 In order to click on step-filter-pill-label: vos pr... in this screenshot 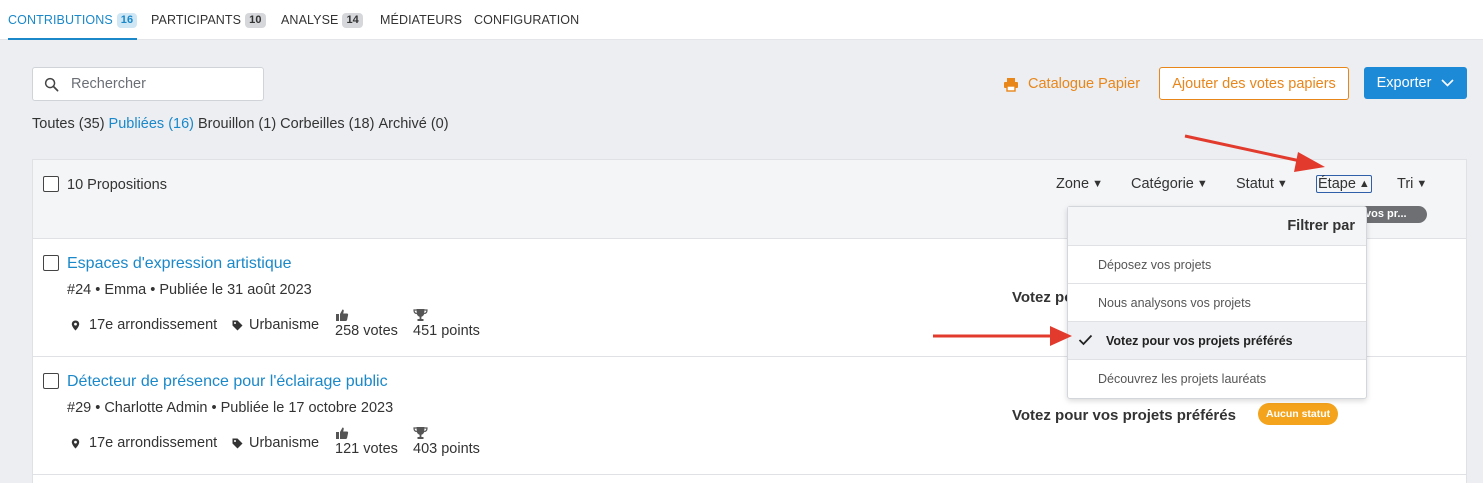, I will do `click(1386, 214)`.